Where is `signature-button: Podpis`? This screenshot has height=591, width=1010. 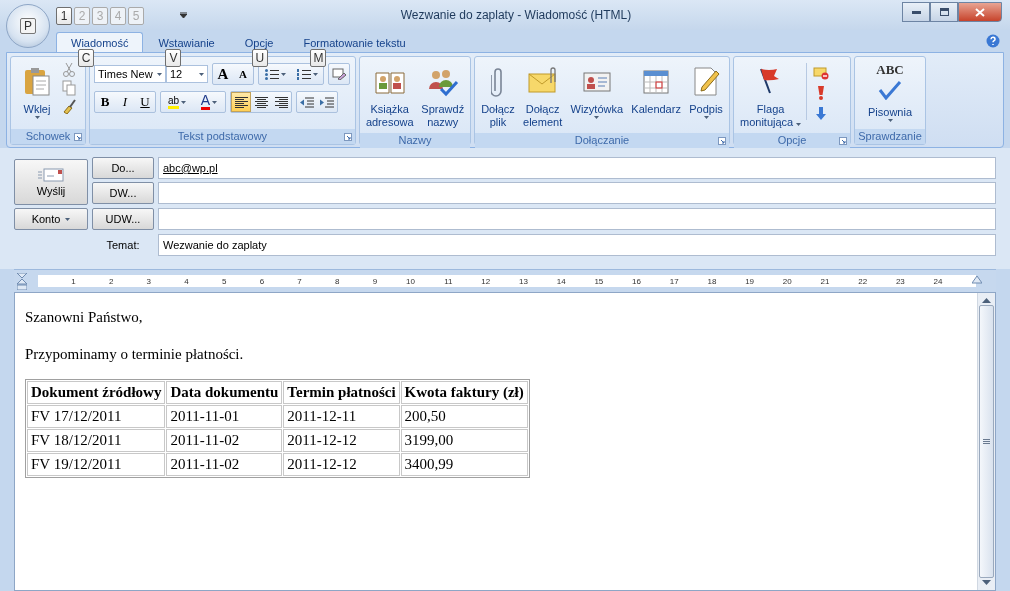
signature-button: Podpis is located at coordinates (706, 90).